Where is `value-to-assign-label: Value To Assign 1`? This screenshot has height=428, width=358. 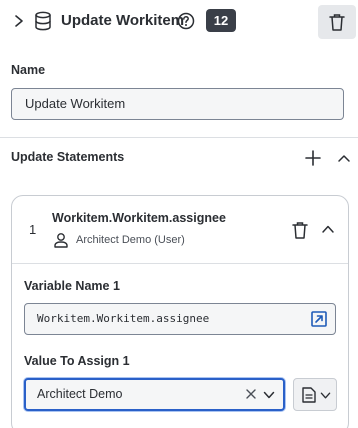
value-to-assign-label: Value To Assign 1 is located at coordinates (77, 361).